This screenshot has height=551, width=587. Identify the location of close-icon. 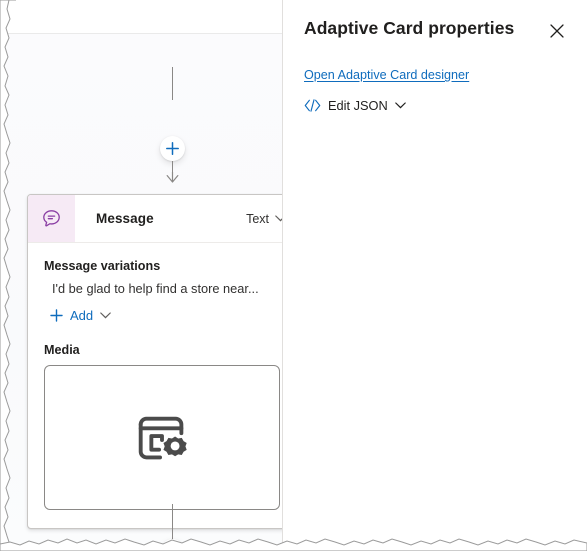
(557, 31).